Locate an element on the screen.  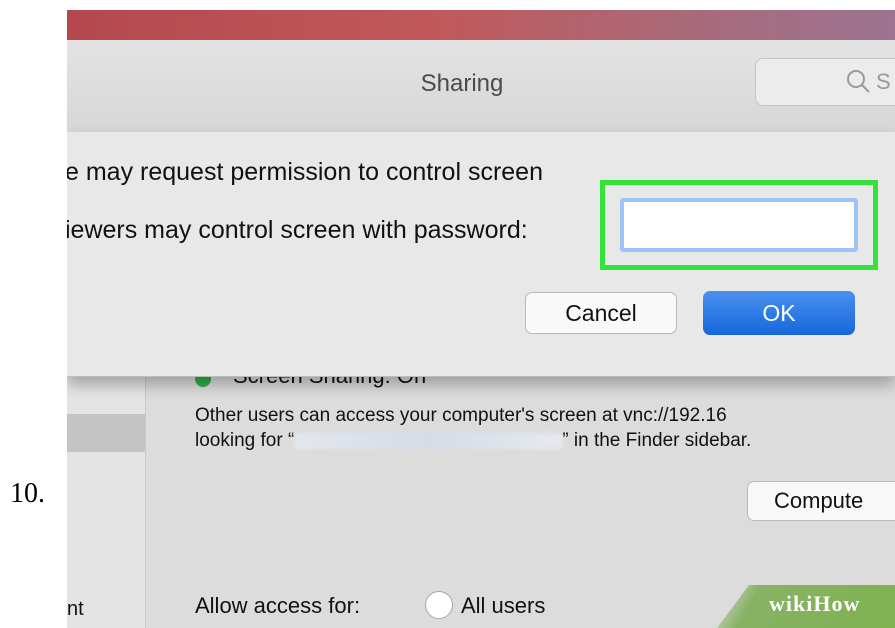
window-titlebar: Sharing S is located at coordinates (481, 86).